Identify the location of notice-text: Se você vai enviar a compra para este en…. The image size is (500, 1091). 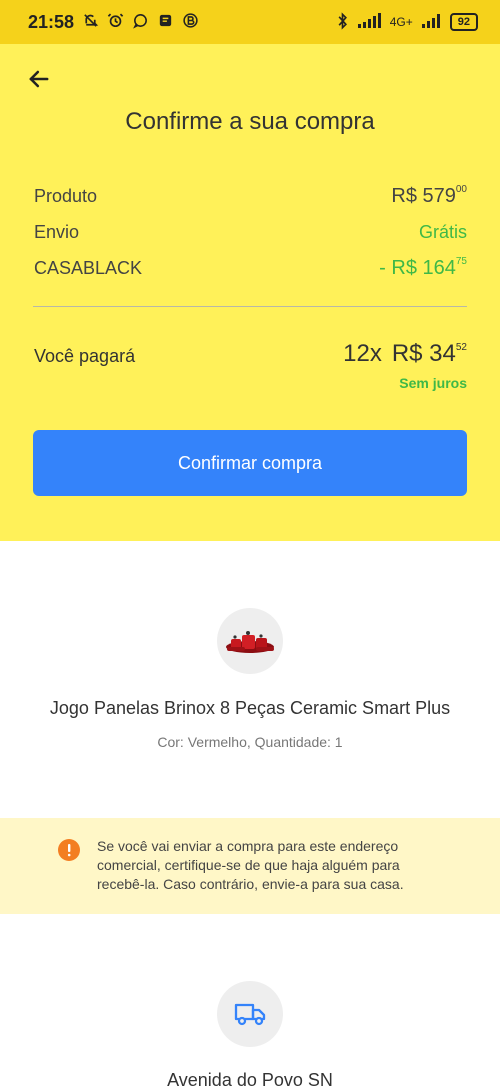
(250, 865).